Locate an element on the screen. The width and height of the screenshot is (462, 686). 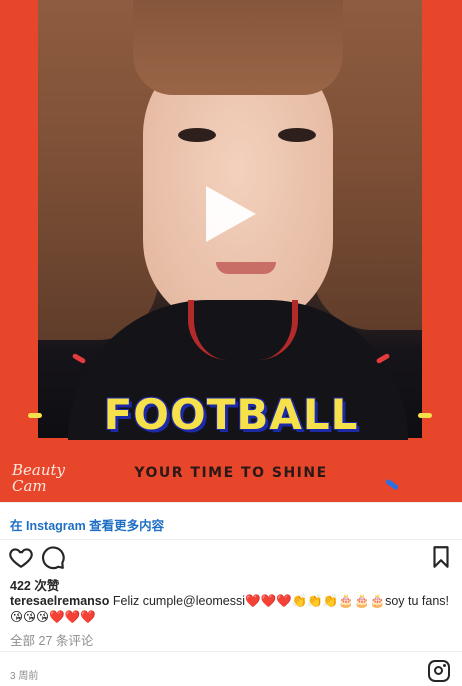
post-timestamp: 3 周前 is located at coordinates (24, 674).